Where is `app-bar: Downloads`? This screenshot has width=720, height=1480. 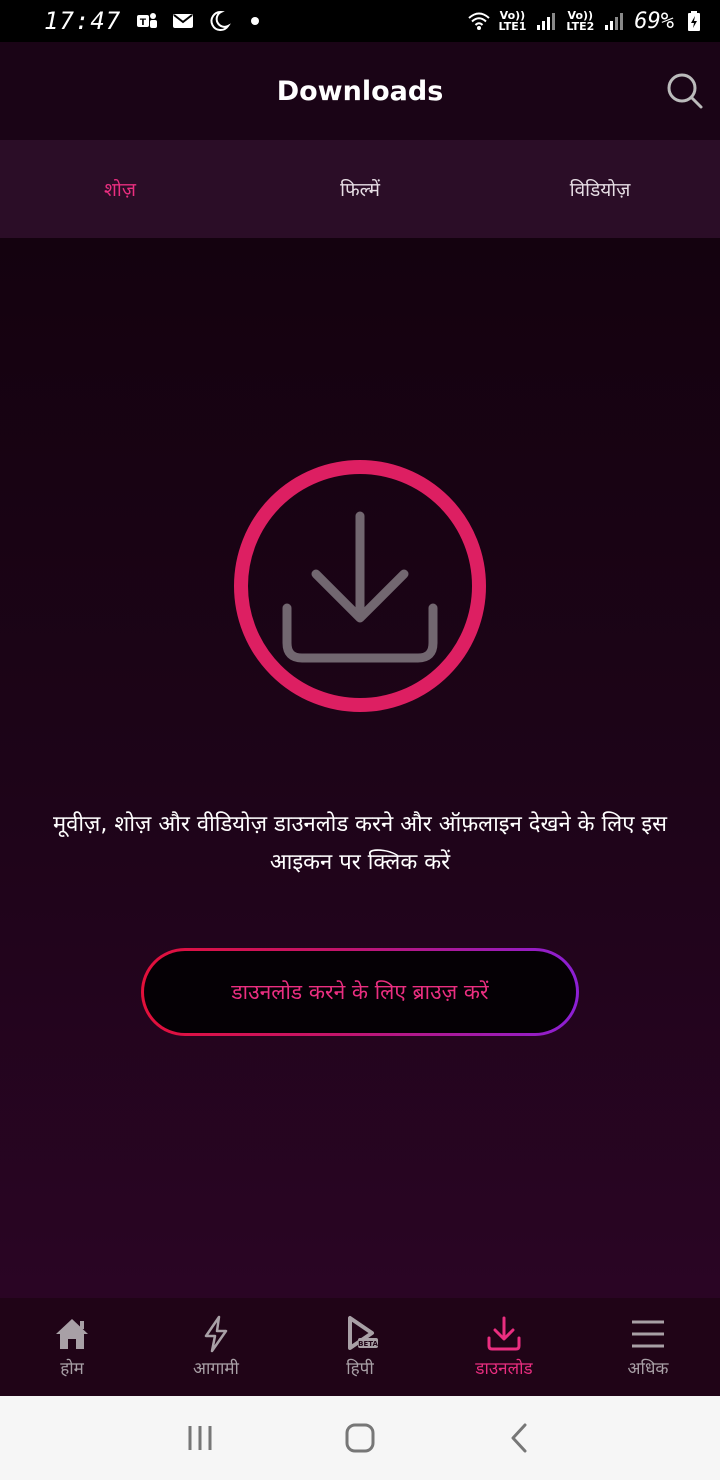 app-bar: Downloads is located at coordinates (360, 91).